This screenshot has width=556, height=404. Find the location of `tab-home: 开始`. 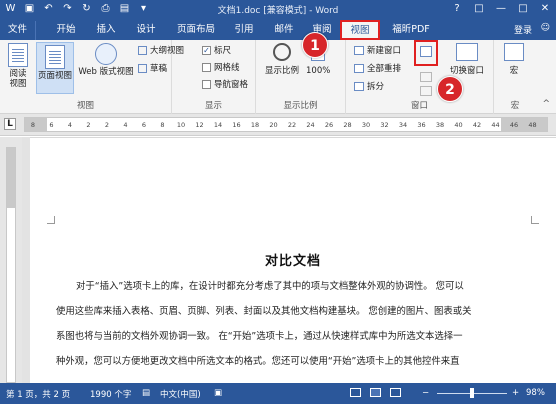

tab-home: 开始 is located at coordinates (66, 30).